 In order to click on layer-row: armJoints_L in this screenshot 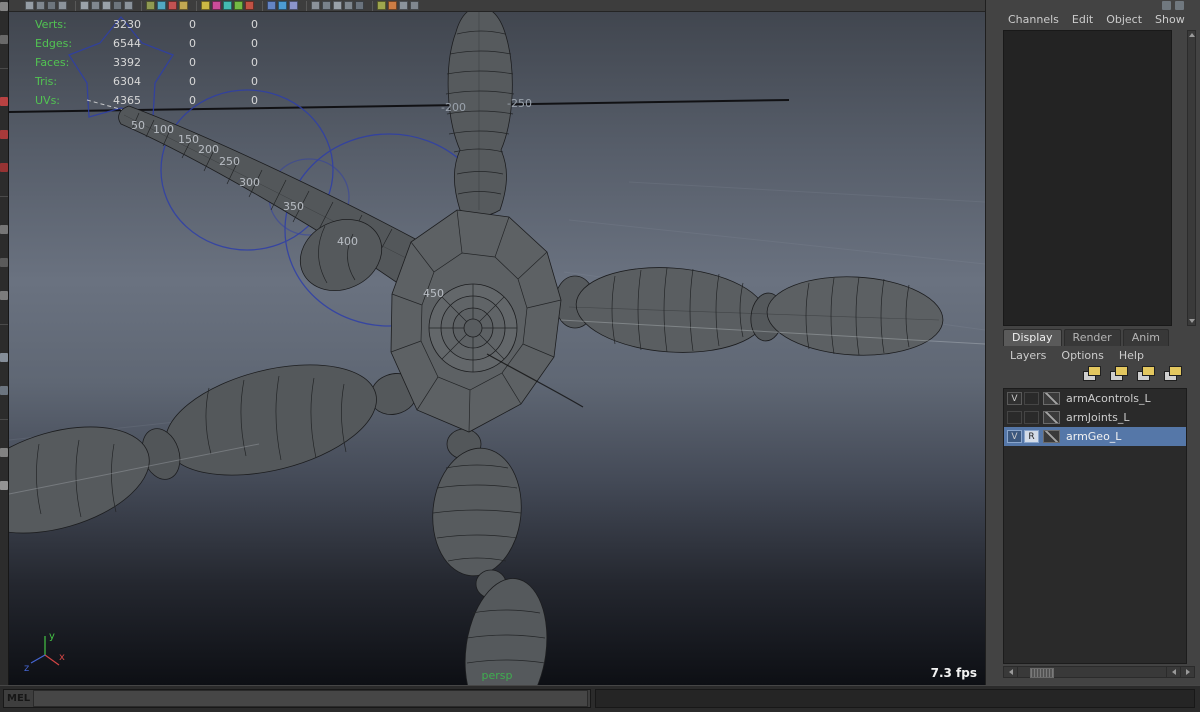, I will do `click(1095, 417)`.